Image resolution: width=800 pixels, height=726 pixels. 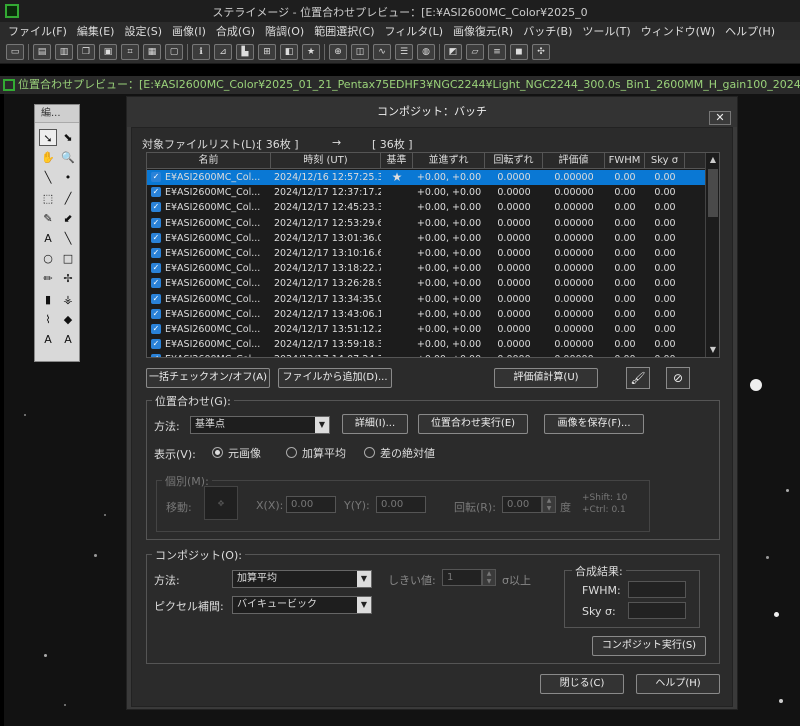 What do you see at coordinates (48, 278) in the screenshot?
I see `pencil-icon: ✏` at bounding box center [48, 278].